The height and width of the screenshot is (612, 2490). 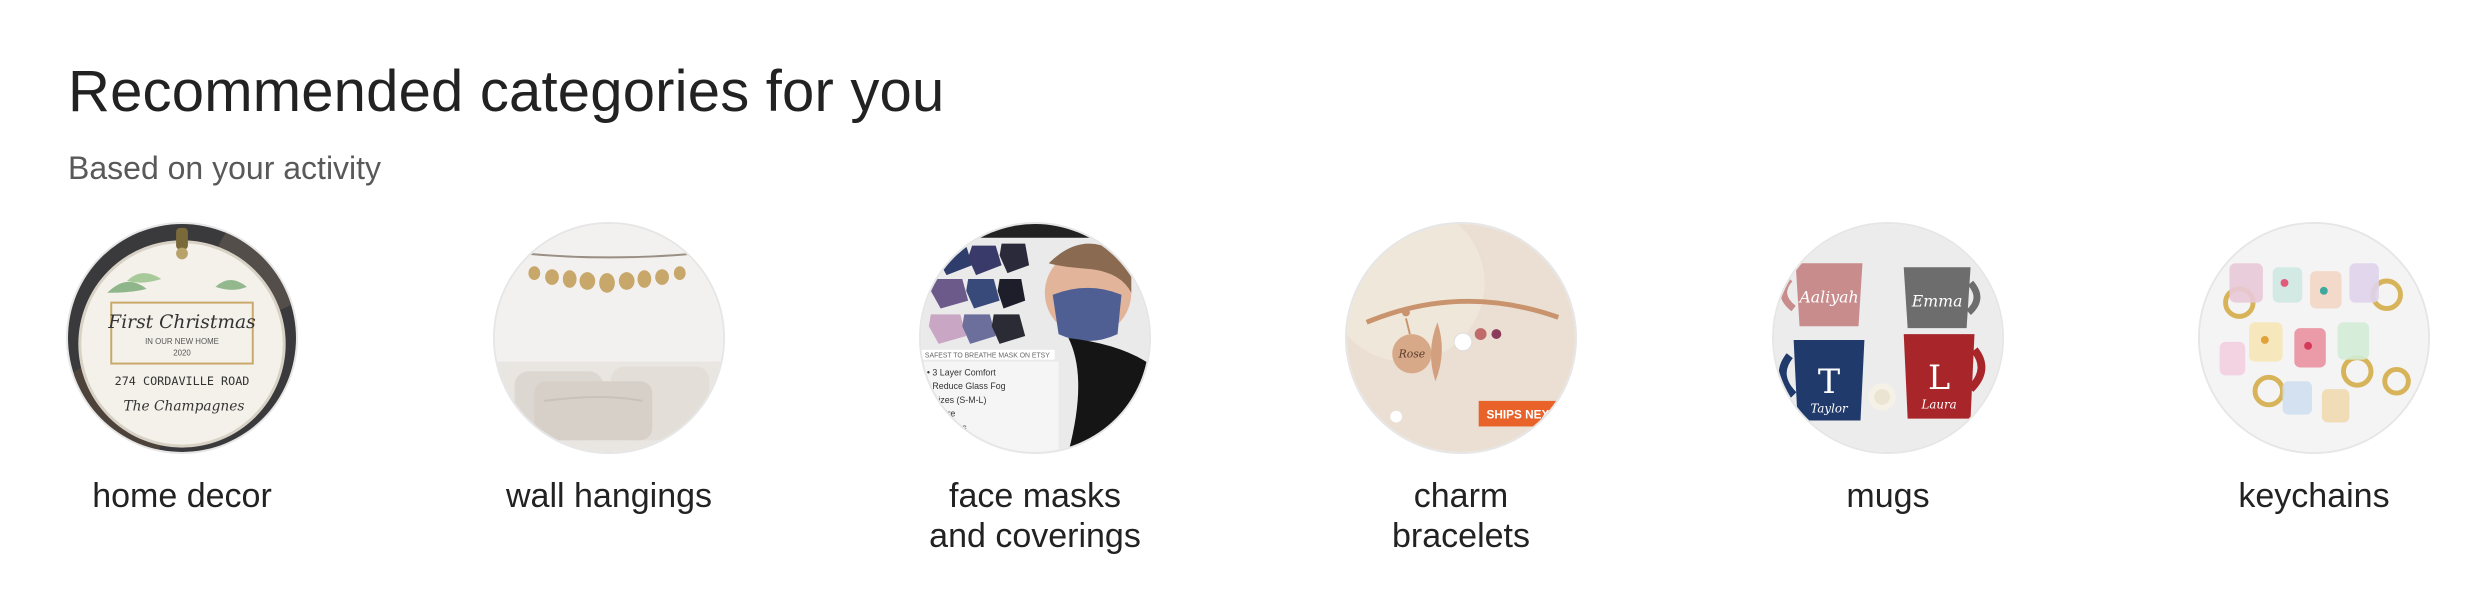 I want to click on bracelet-charm-text: Rose, so click(x=1412, y=354).